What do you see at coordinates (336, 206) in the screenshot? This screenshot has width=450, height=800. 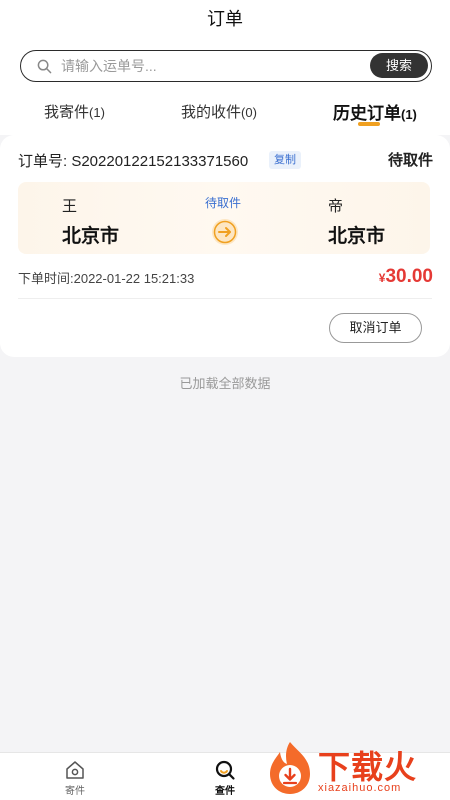 I see `receiver-name: 帝` at bounding box center [336, 206].